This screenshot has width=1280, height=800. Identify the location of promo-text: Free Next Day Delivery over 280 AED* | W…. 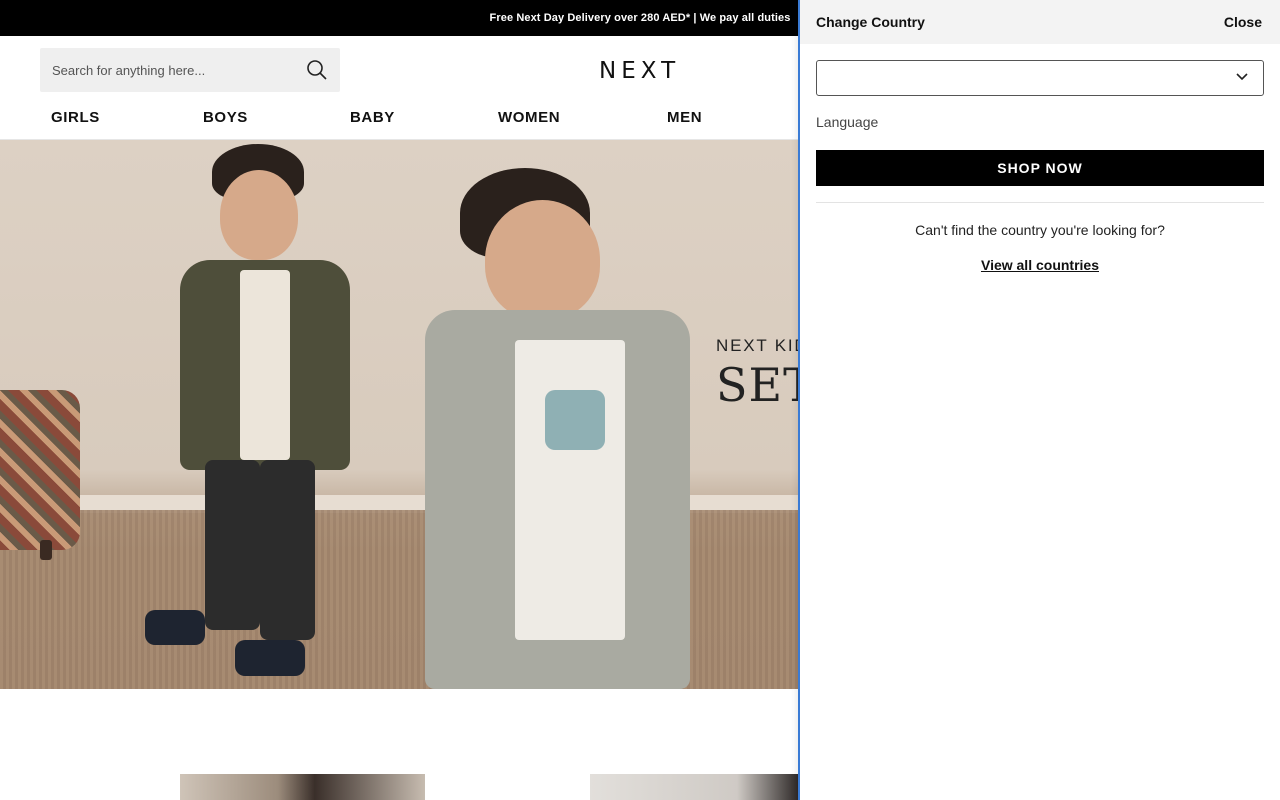
(640, 18).